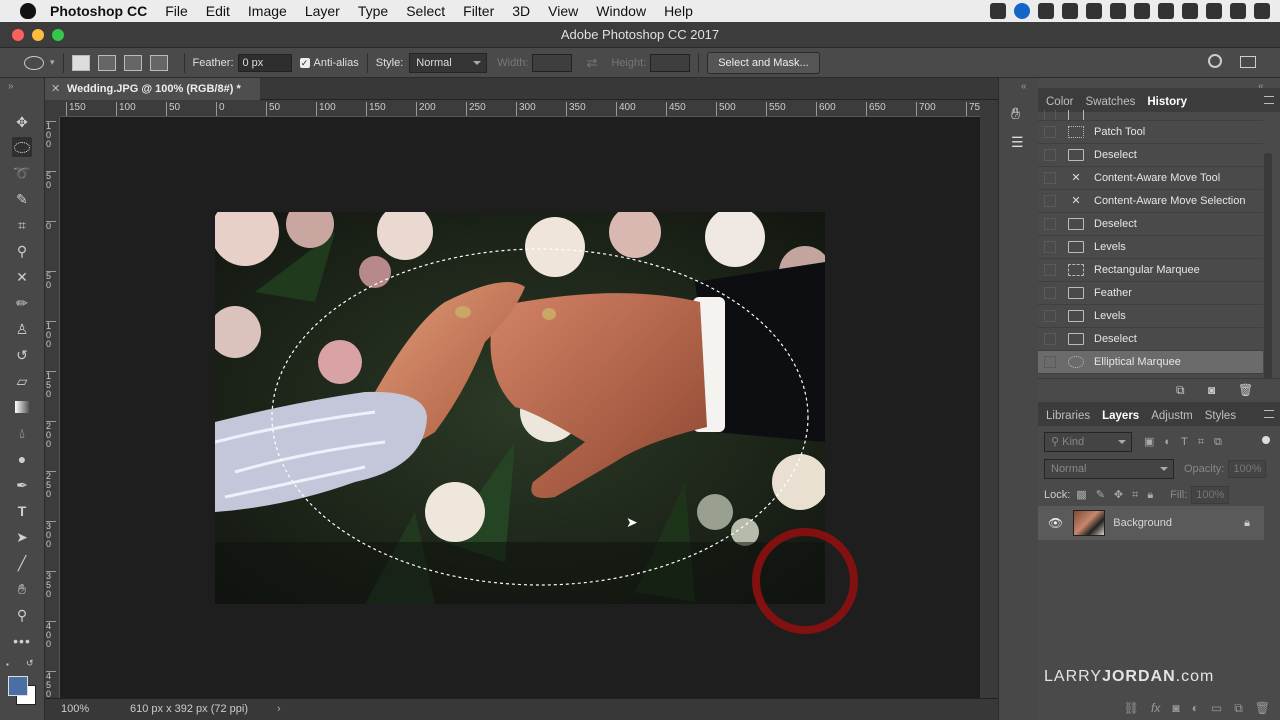 This screenshot has width=1280, height=720. Describe the element at coordinates (38, 35) in the screenshot. I see `minimize-window-button` at that location.